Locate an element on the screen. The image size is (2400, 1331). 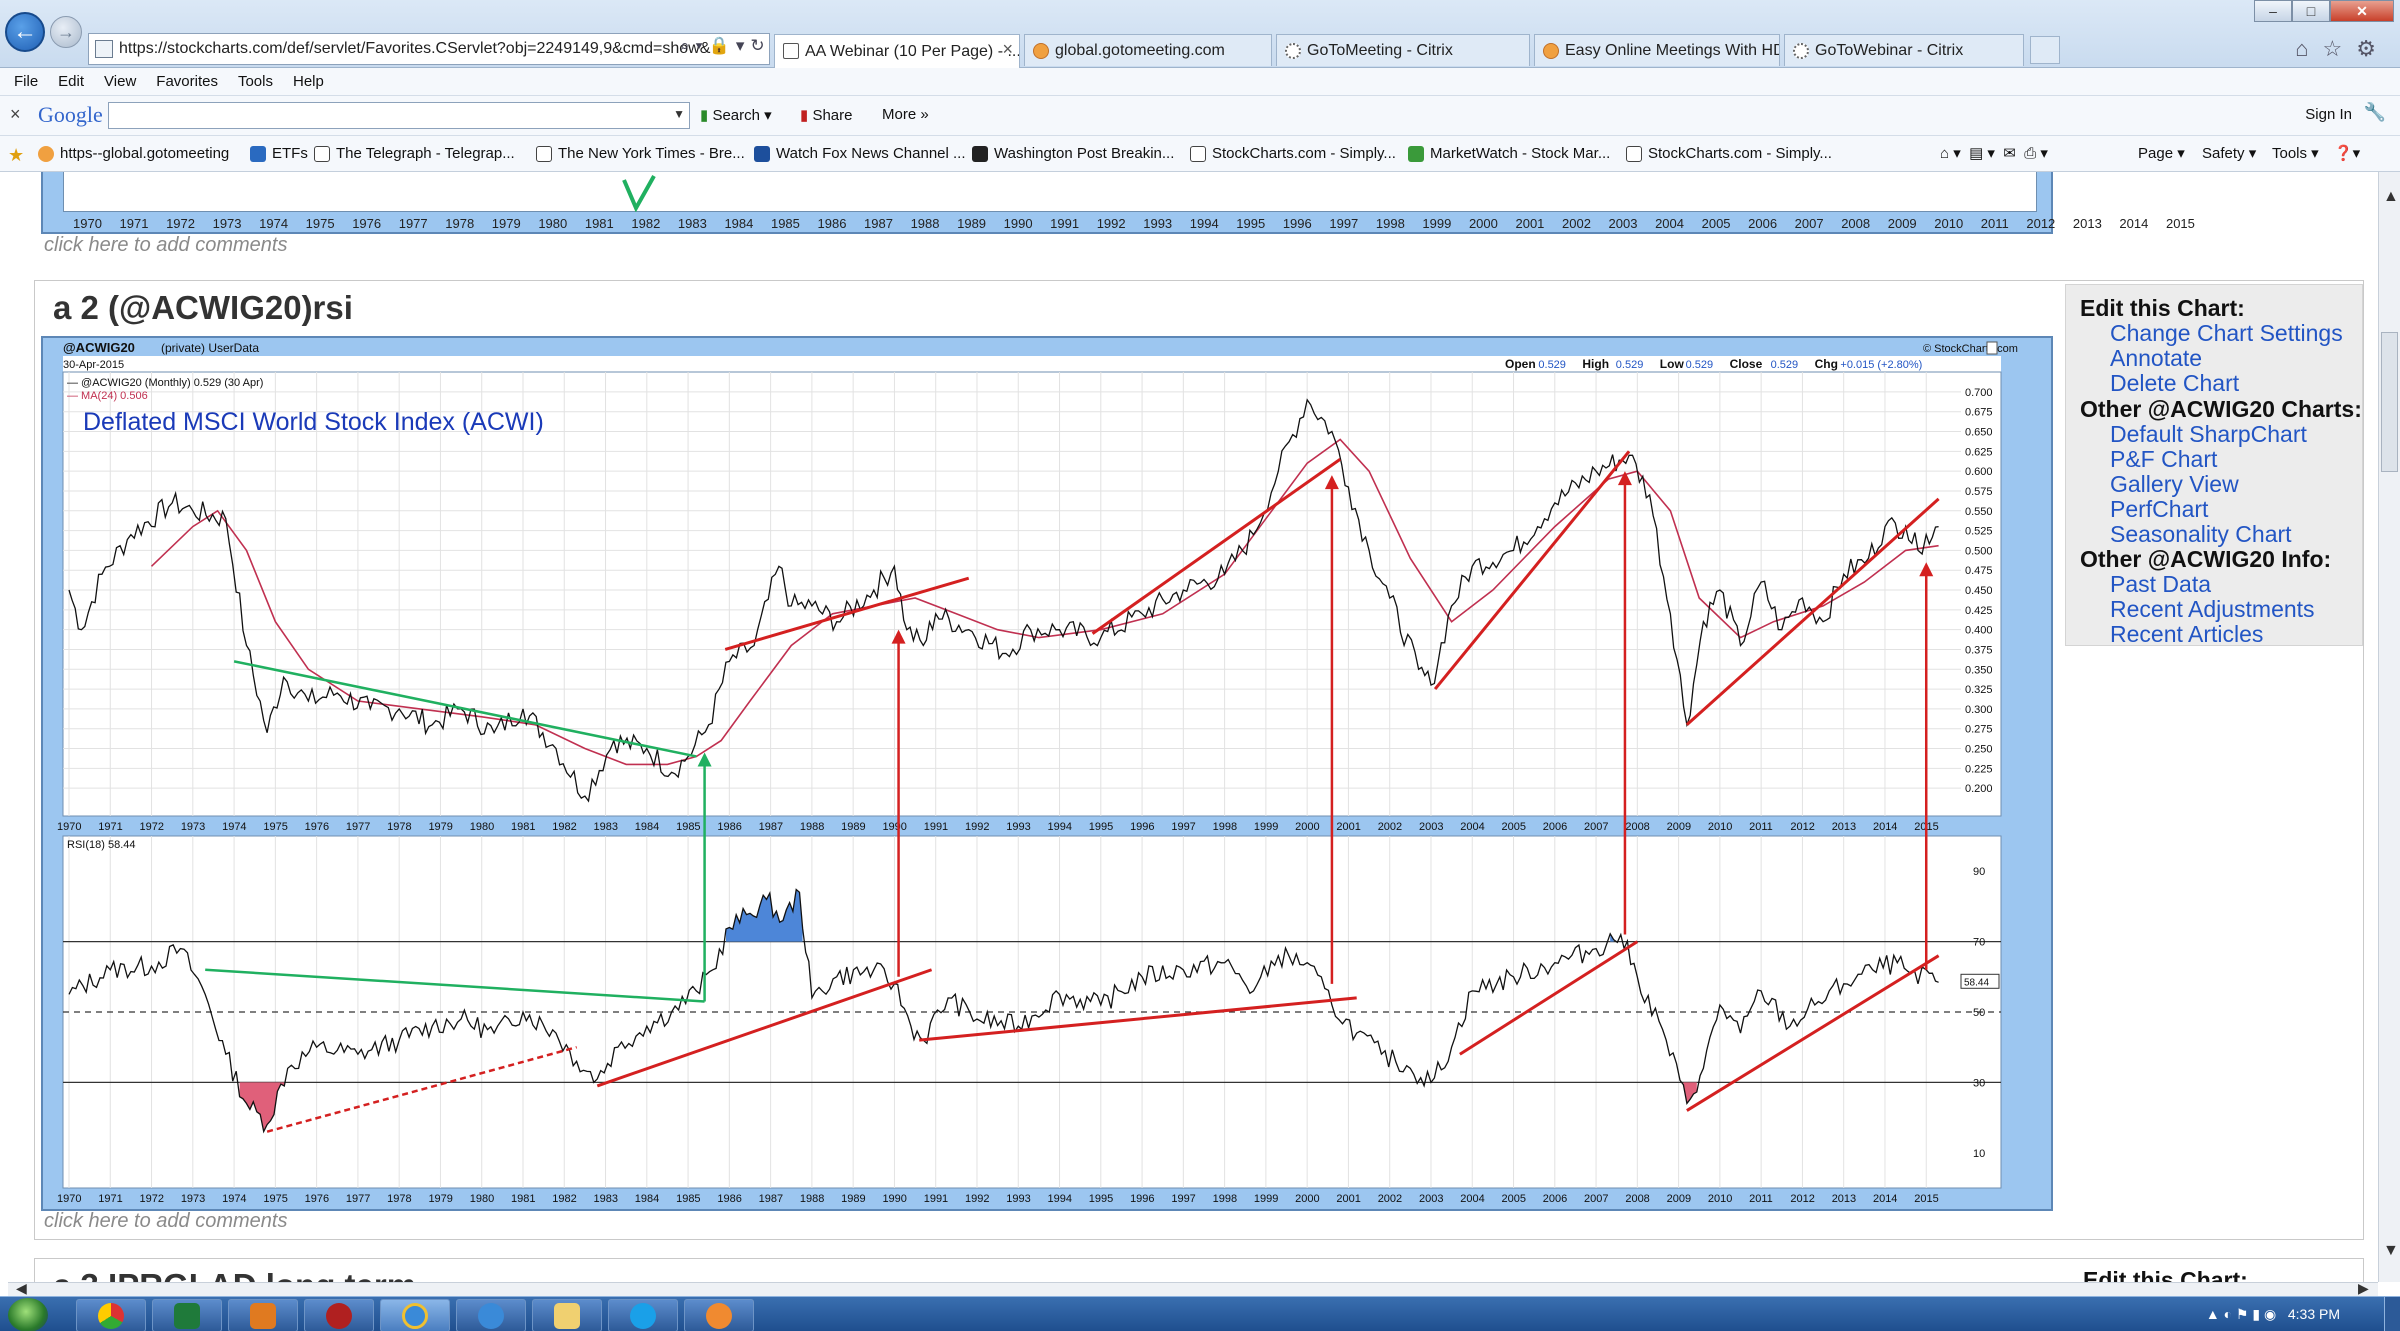
recent-articles-link: Recent Articles is located at coordinates (2186, 634).